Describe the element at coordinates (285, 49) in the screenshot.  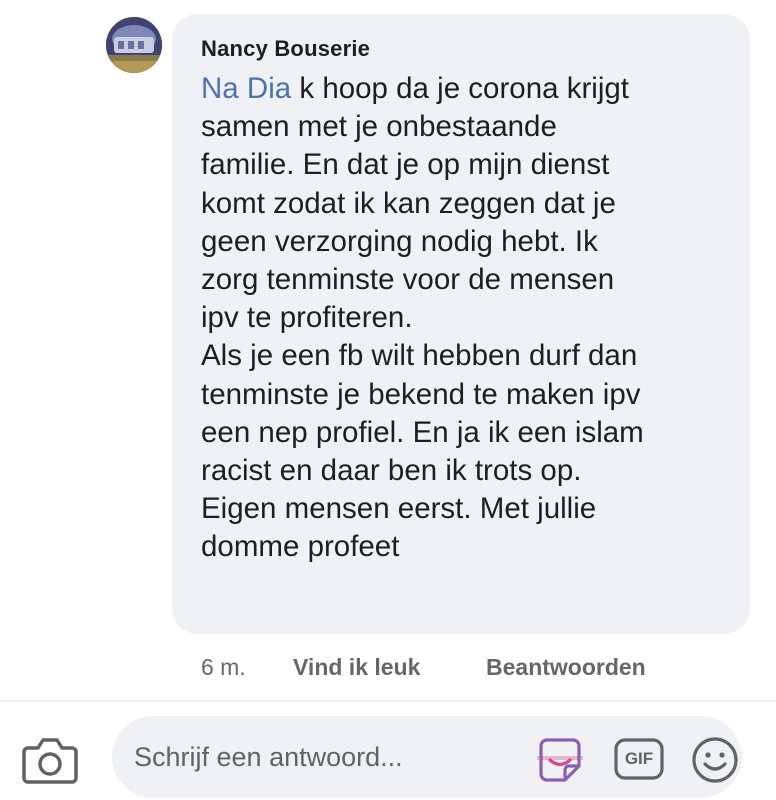
I see `comment-author: Nancy Bouserie` at that location.